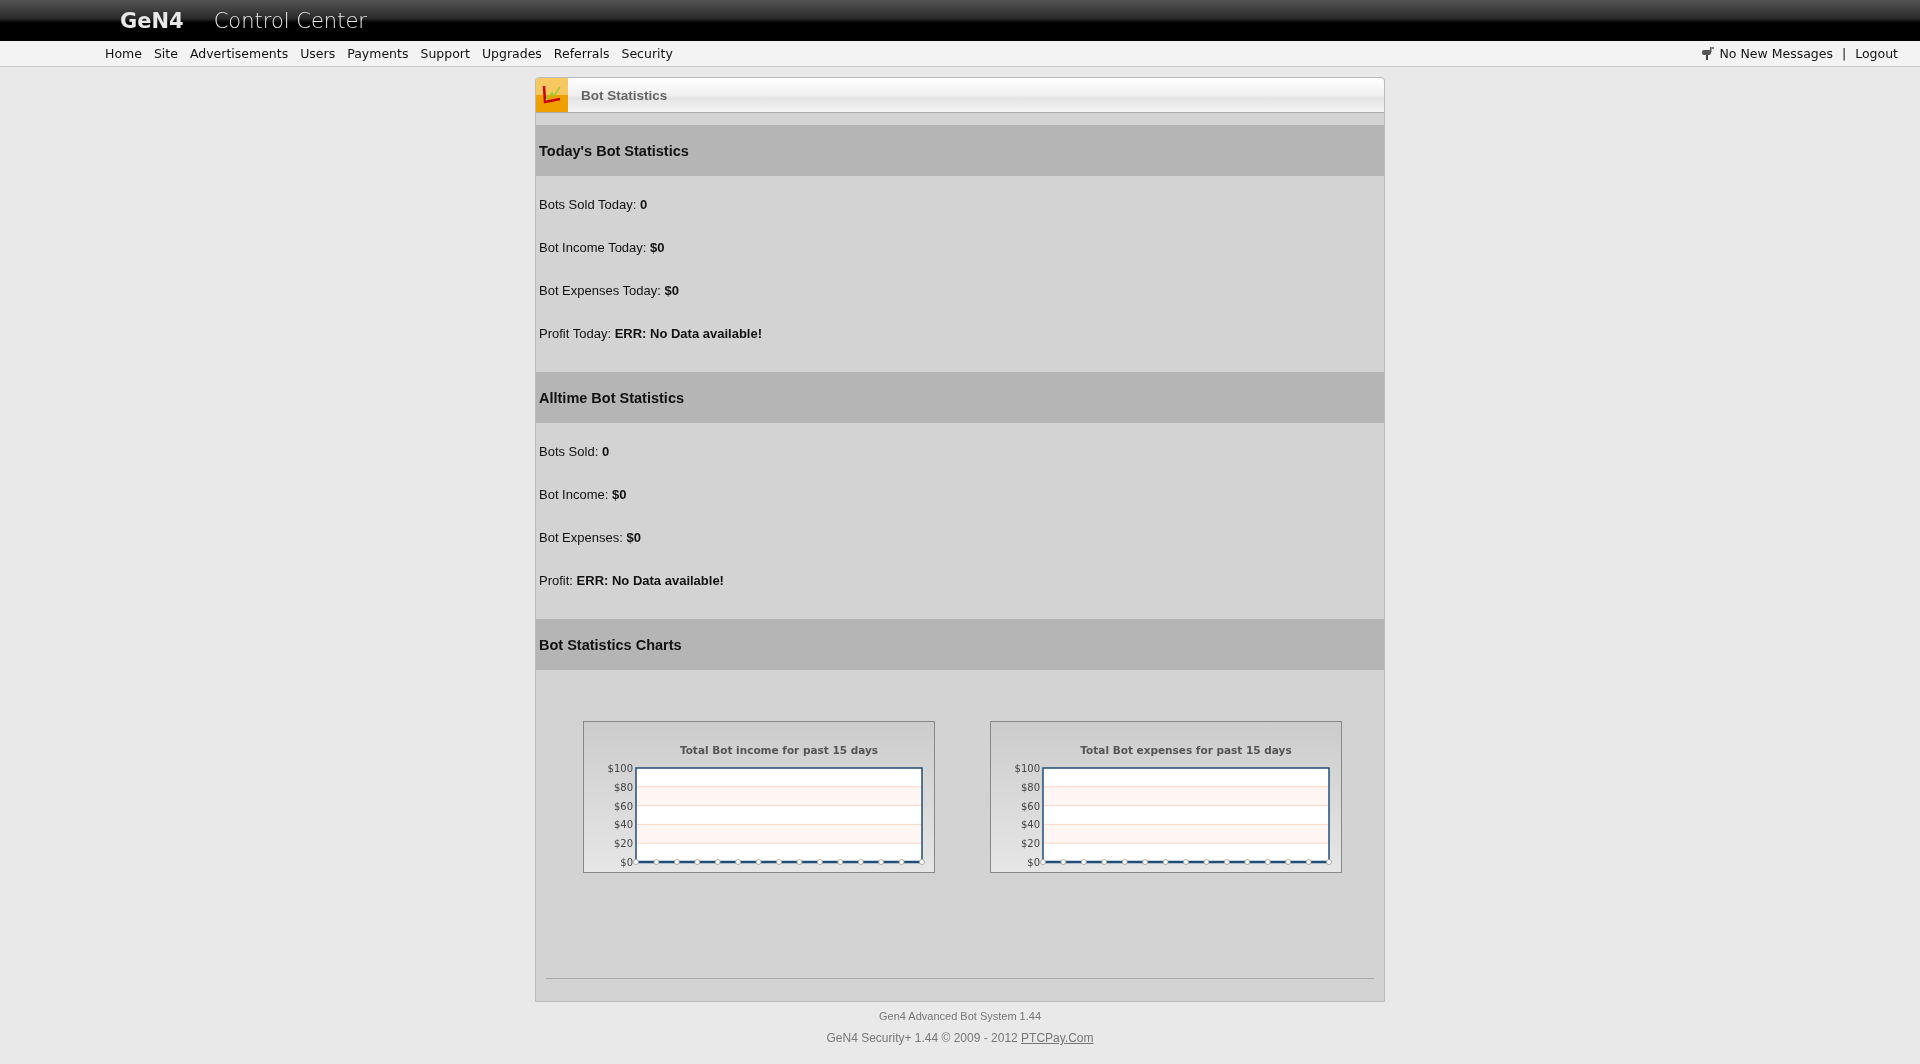 This screenshot has height=1064, width=1920. I want to click on section-title: Alltime Bot Statistics, so click(612, 397).